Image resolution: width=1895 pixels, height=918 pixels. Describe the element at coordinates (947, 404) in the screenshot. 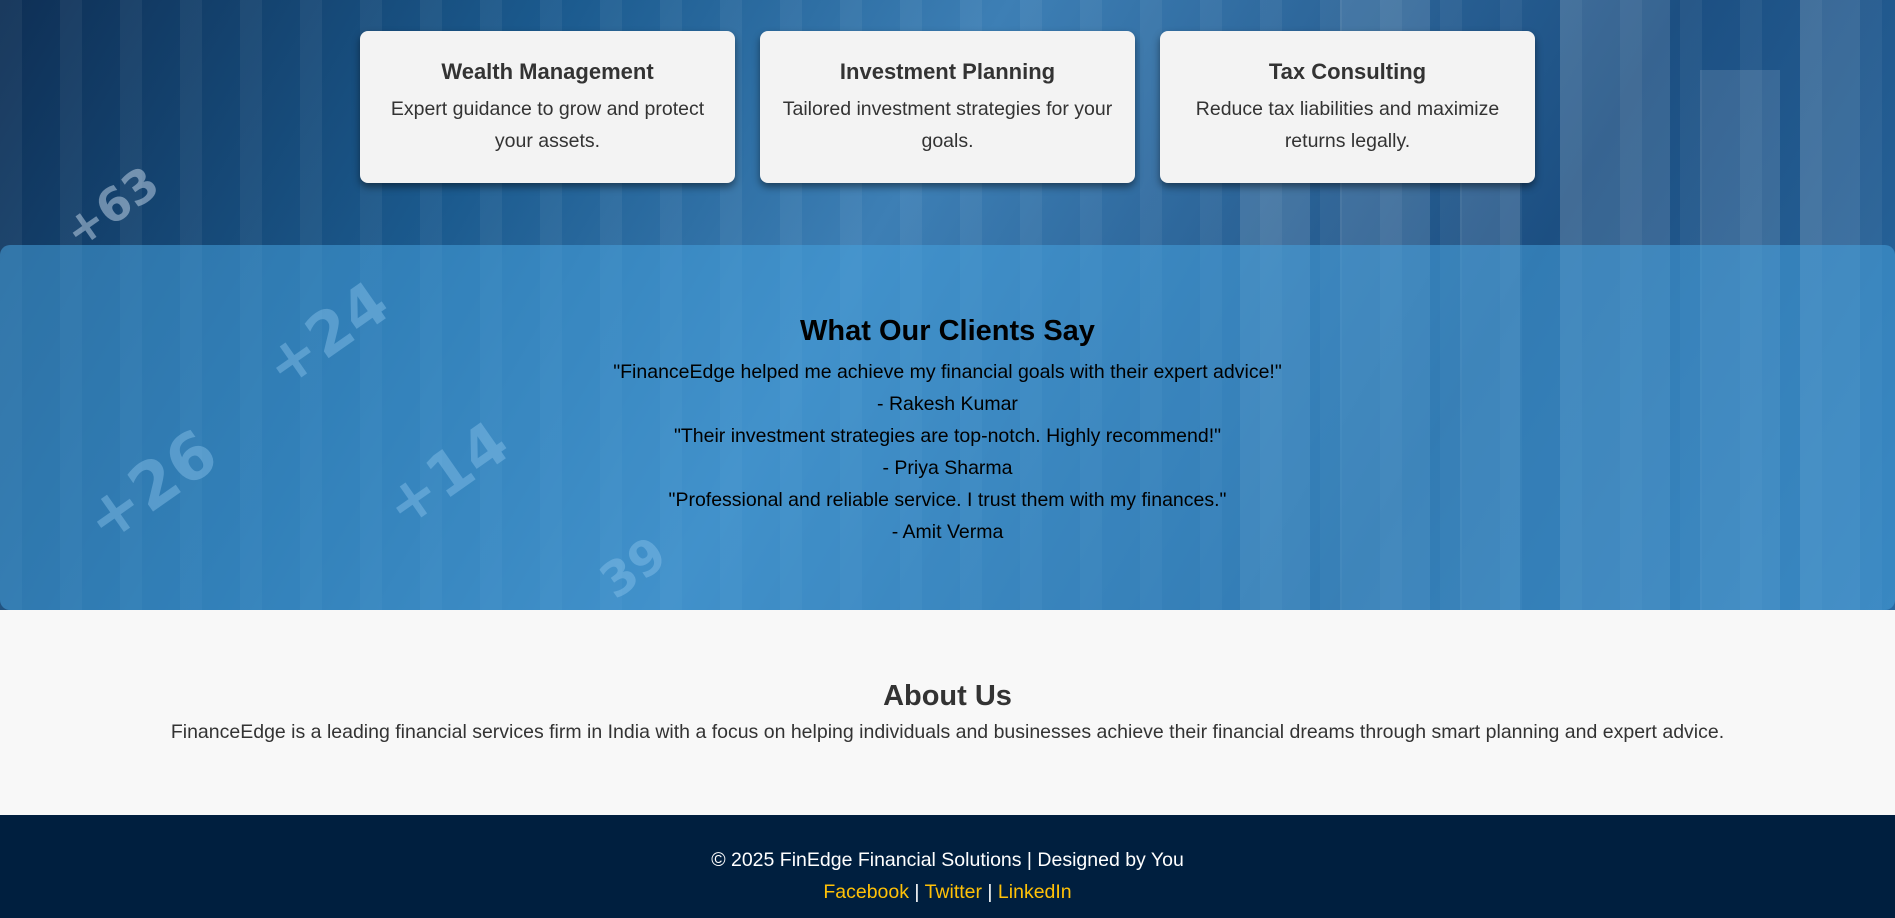

I see `testimonial-author: - Rakesh Kumar` at that location.